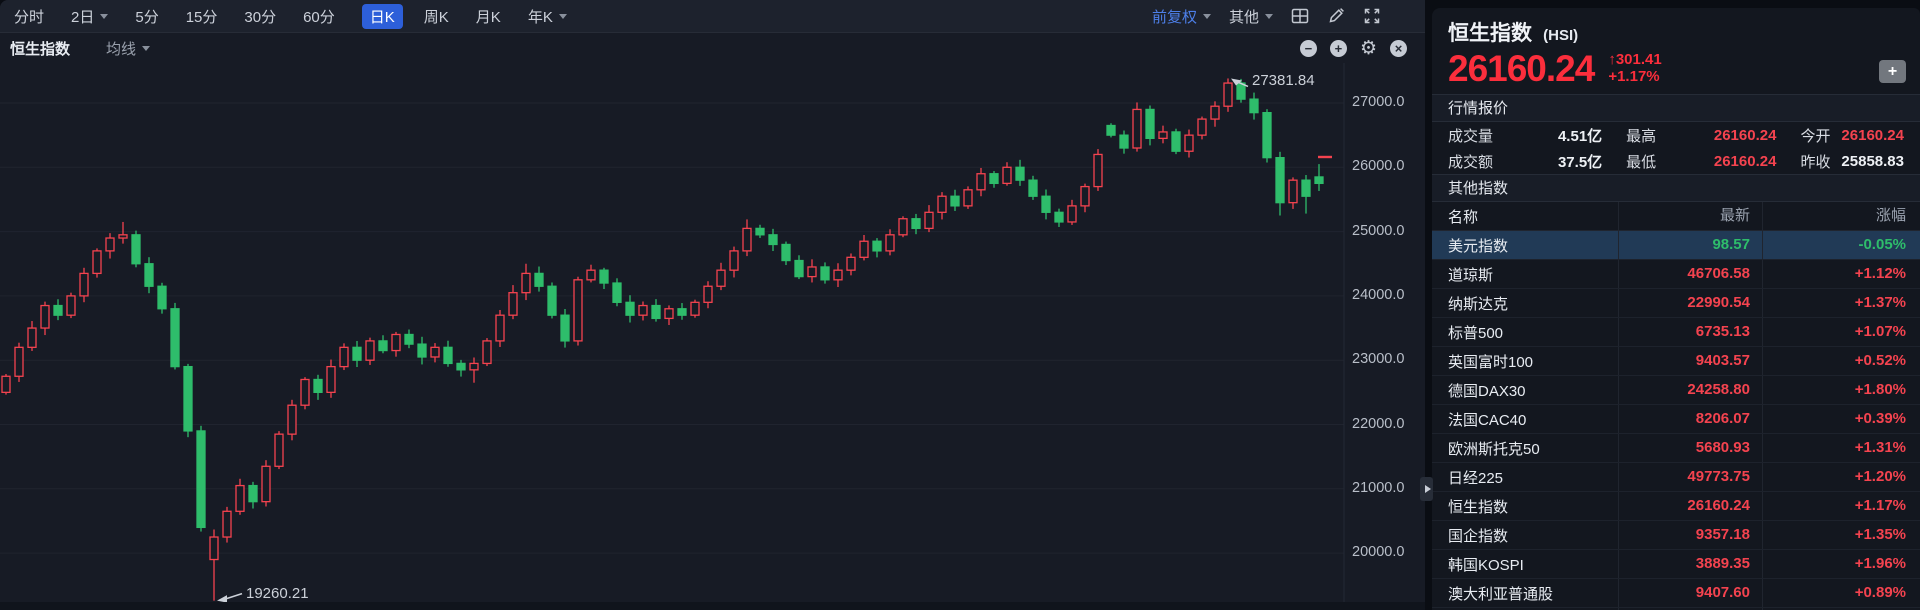  I want to click on toolbar-item-2日: 2日, so click(90, 16).